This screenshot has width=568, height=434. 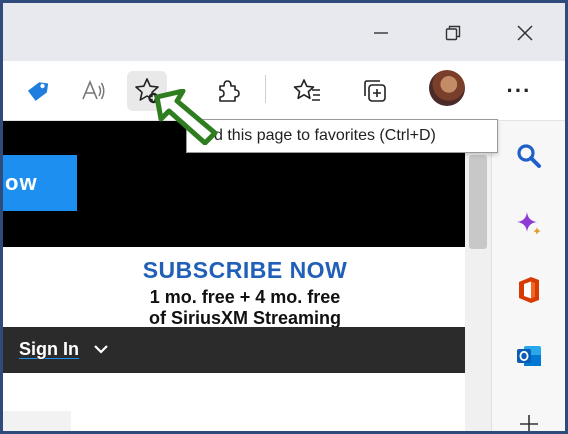 What do you see at coordinates (234, 402) in the screenshot?
I see `page-body` at bounding box center [234, 402].